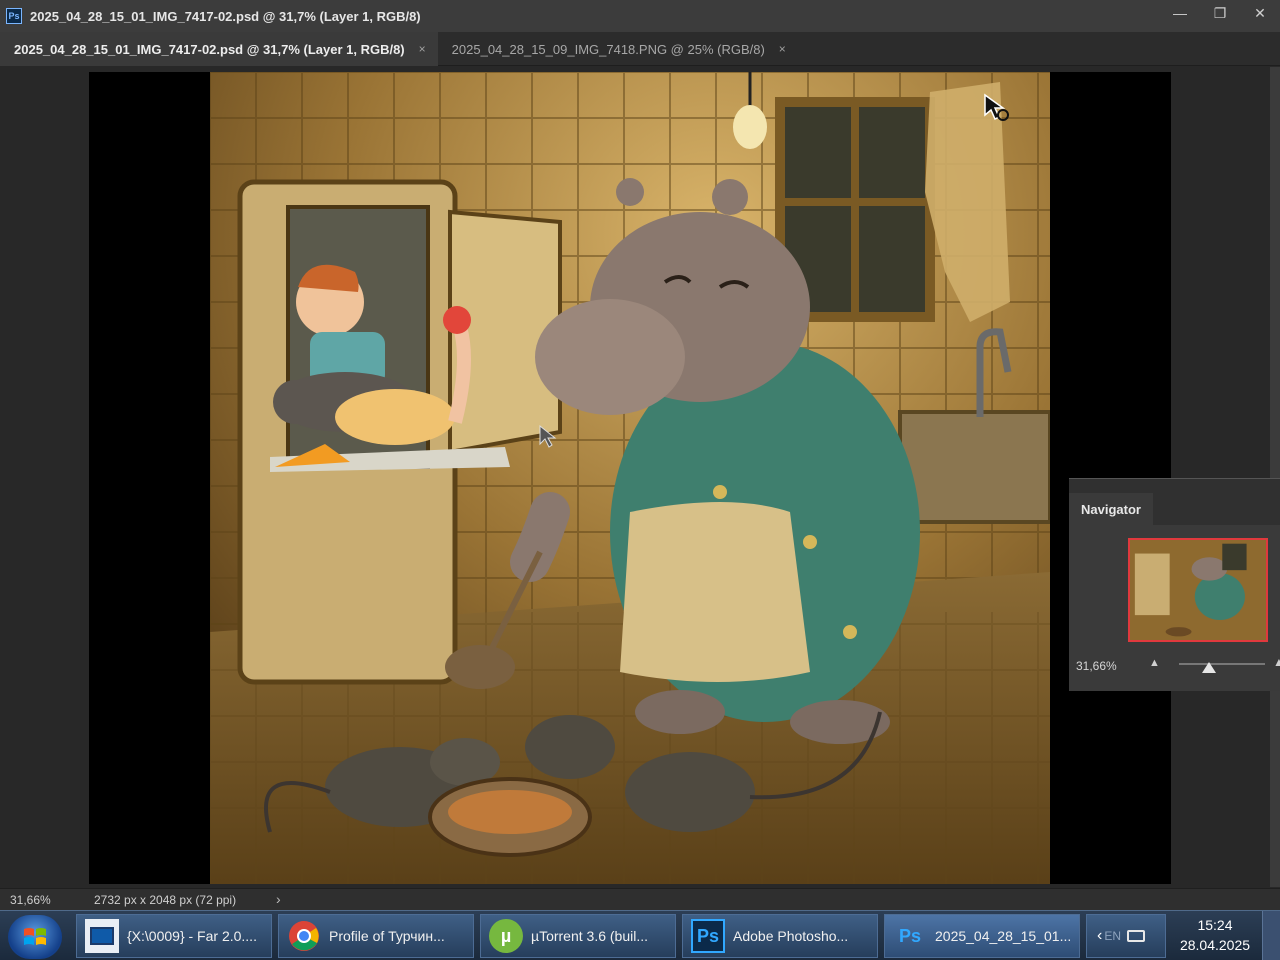 This screenshot has height=960, width=1280. What do you see at coordinates (1275, 477) in the screenshot?
I see `vertical-scrollbar` at bounding box center [1275, 477].